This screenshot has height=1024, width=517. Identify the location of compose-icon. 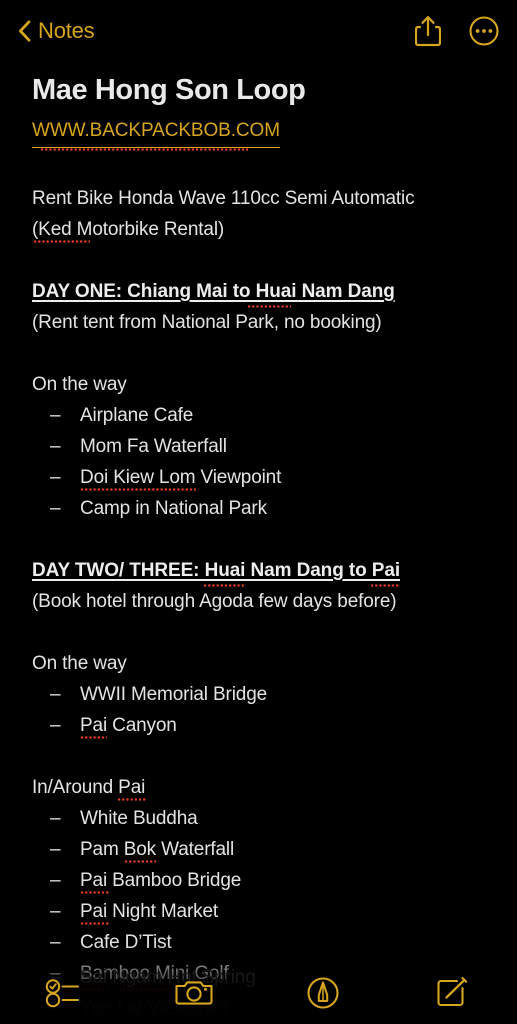
(452, 991).